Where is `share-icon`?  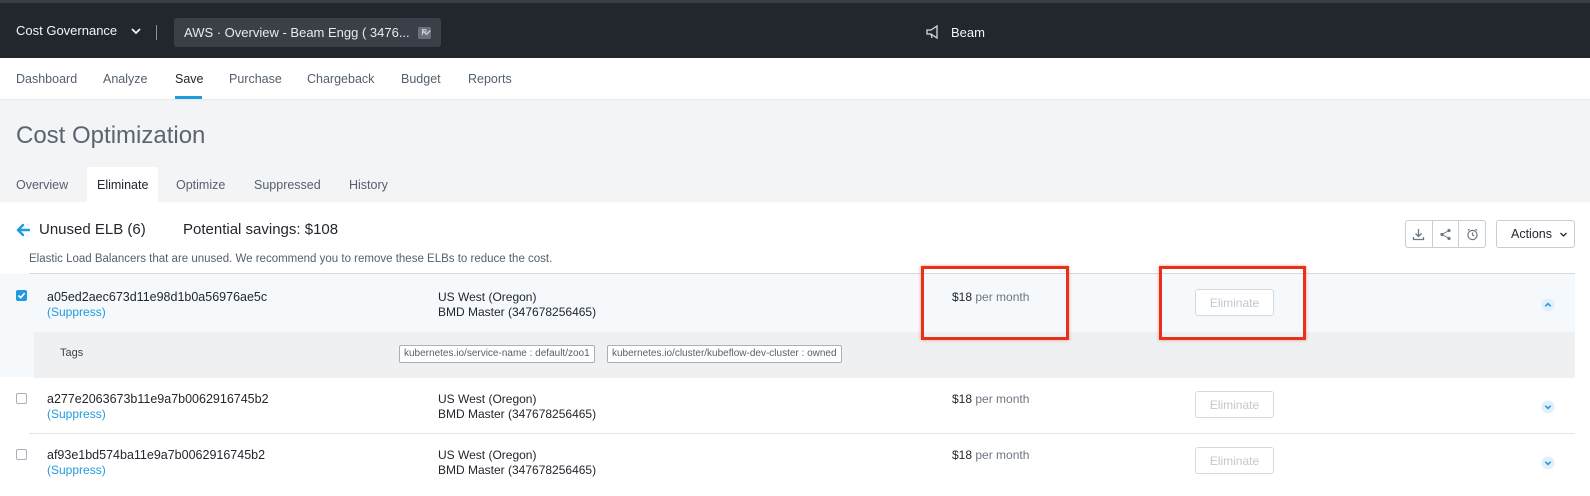 share-icon is located at coordinates (1445, 234).